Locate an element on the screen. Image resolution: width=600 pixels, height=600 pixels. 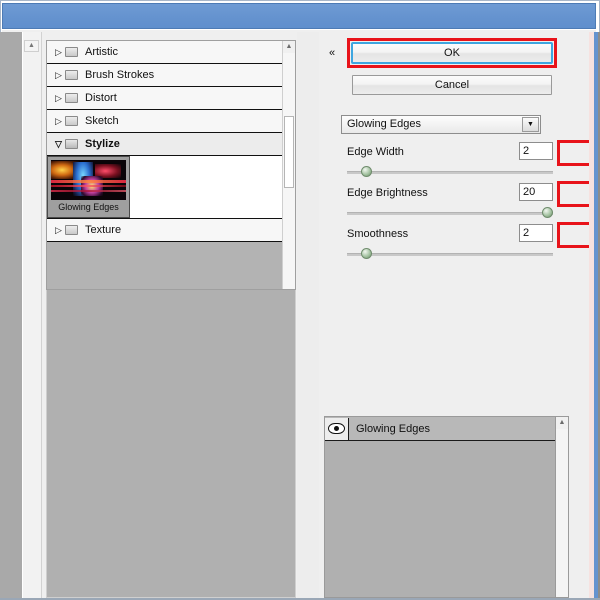
window-titlebar is located at coordinates (299, 16).